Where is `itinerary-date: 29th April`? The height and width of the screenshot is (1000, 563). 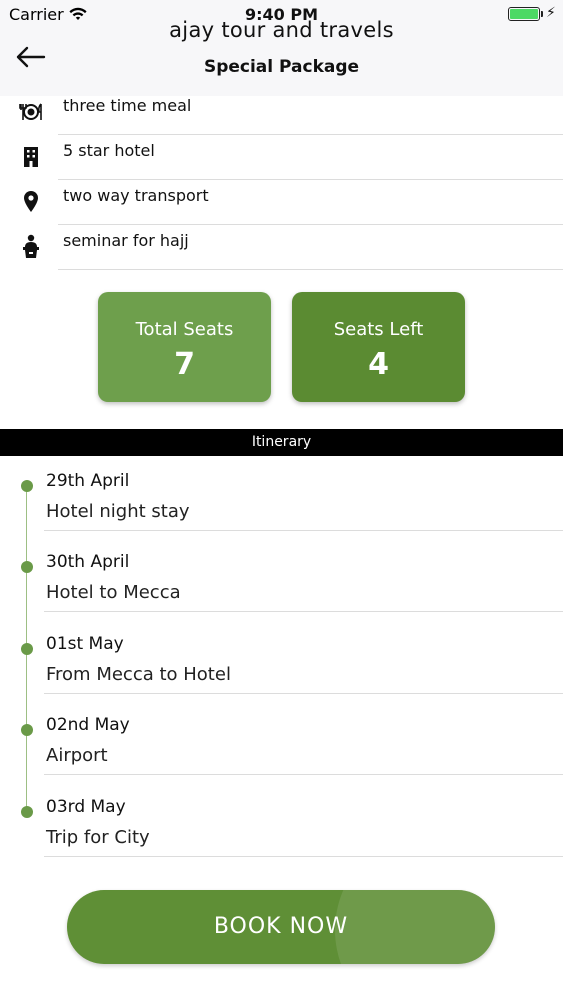 itinerary-date: 29th April is located at coordinates (88, 481).